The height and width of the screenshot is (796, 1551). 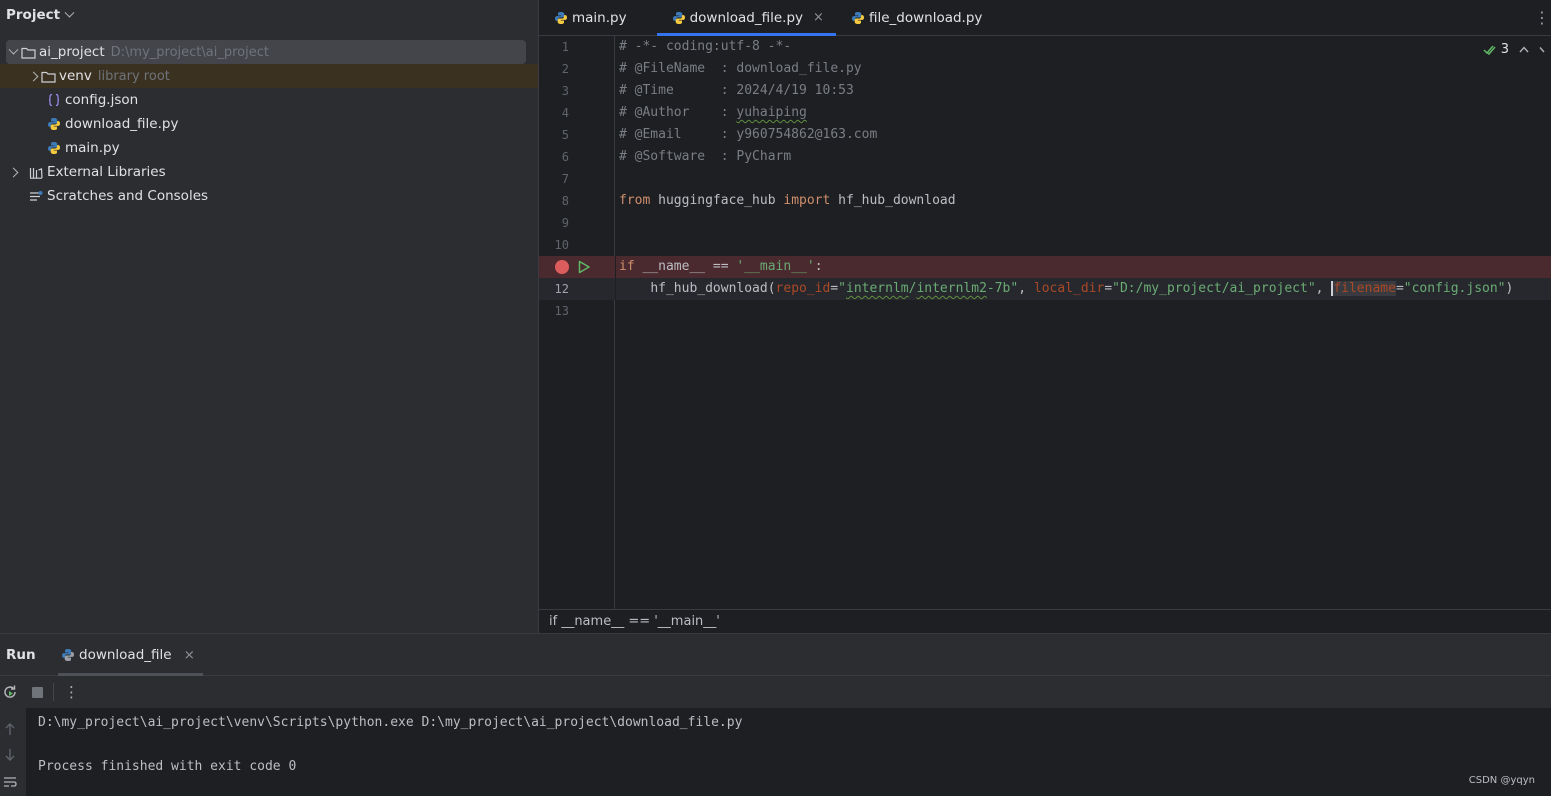 I want to click on tree-item-label: download_file.py, so click(x=122, y=124).